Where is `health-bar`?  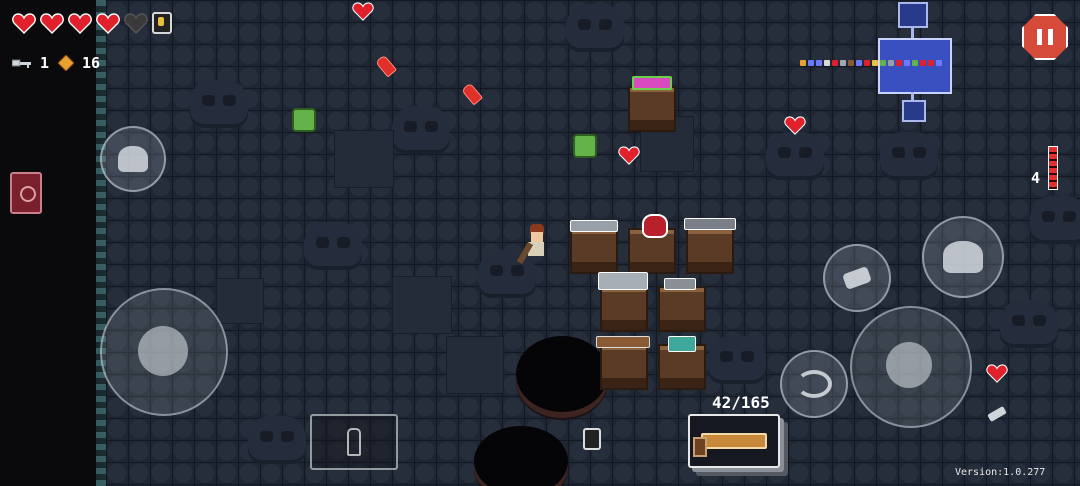 health-bar is located at coordinates (92, 23).